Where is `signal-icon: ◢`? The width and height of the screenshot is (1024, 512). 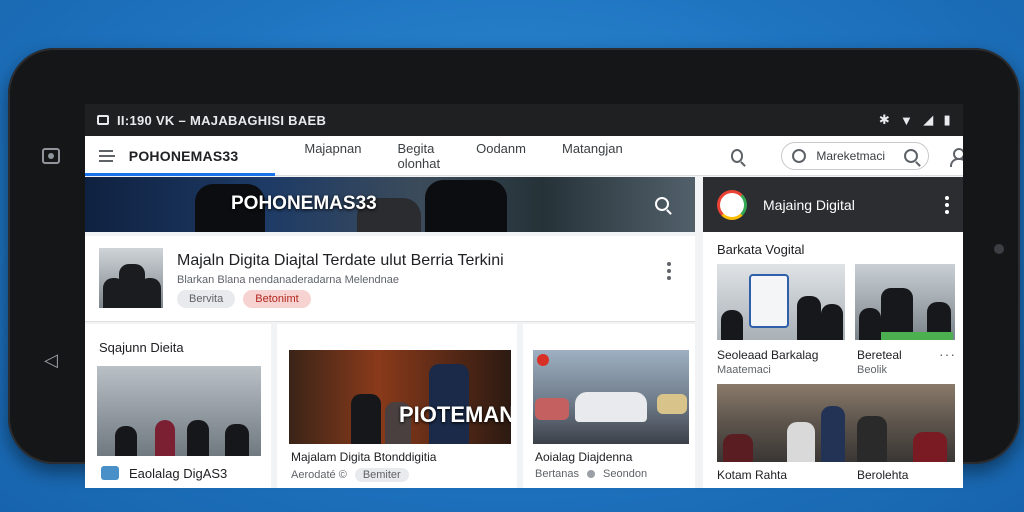
signal-icon: ◢ is located at coordinates (928, 119).